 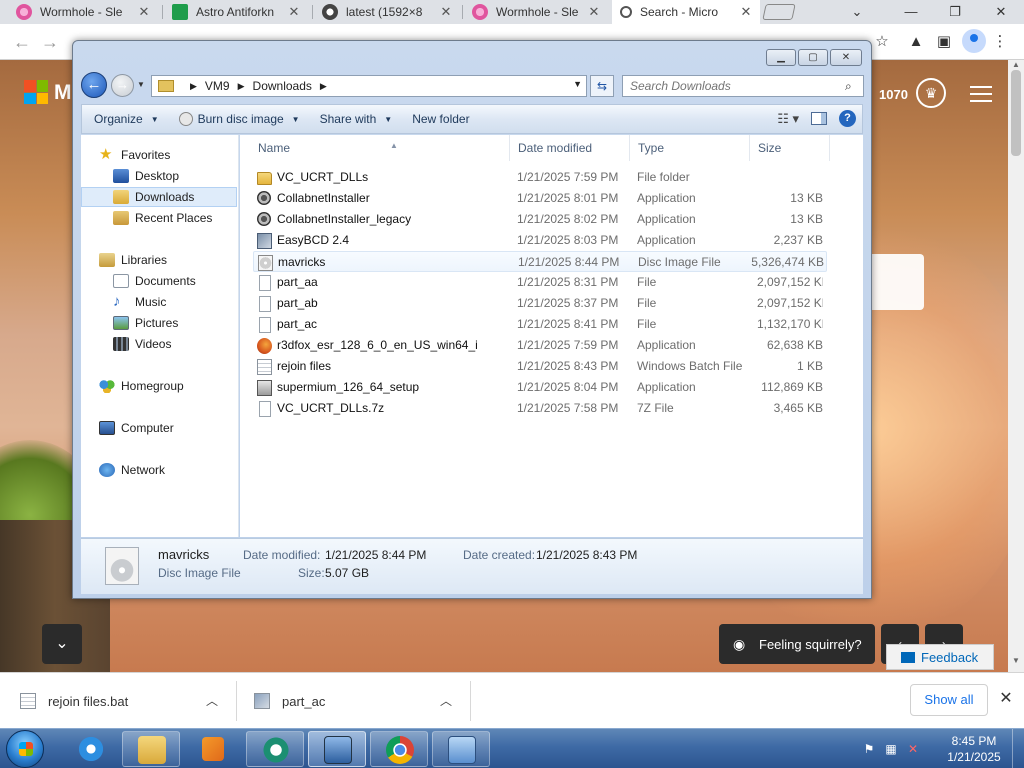 What do you see at coordinates (399, 749) in the screenshot?
I see `taskbar-chrome` at bounding box center [399, 749].